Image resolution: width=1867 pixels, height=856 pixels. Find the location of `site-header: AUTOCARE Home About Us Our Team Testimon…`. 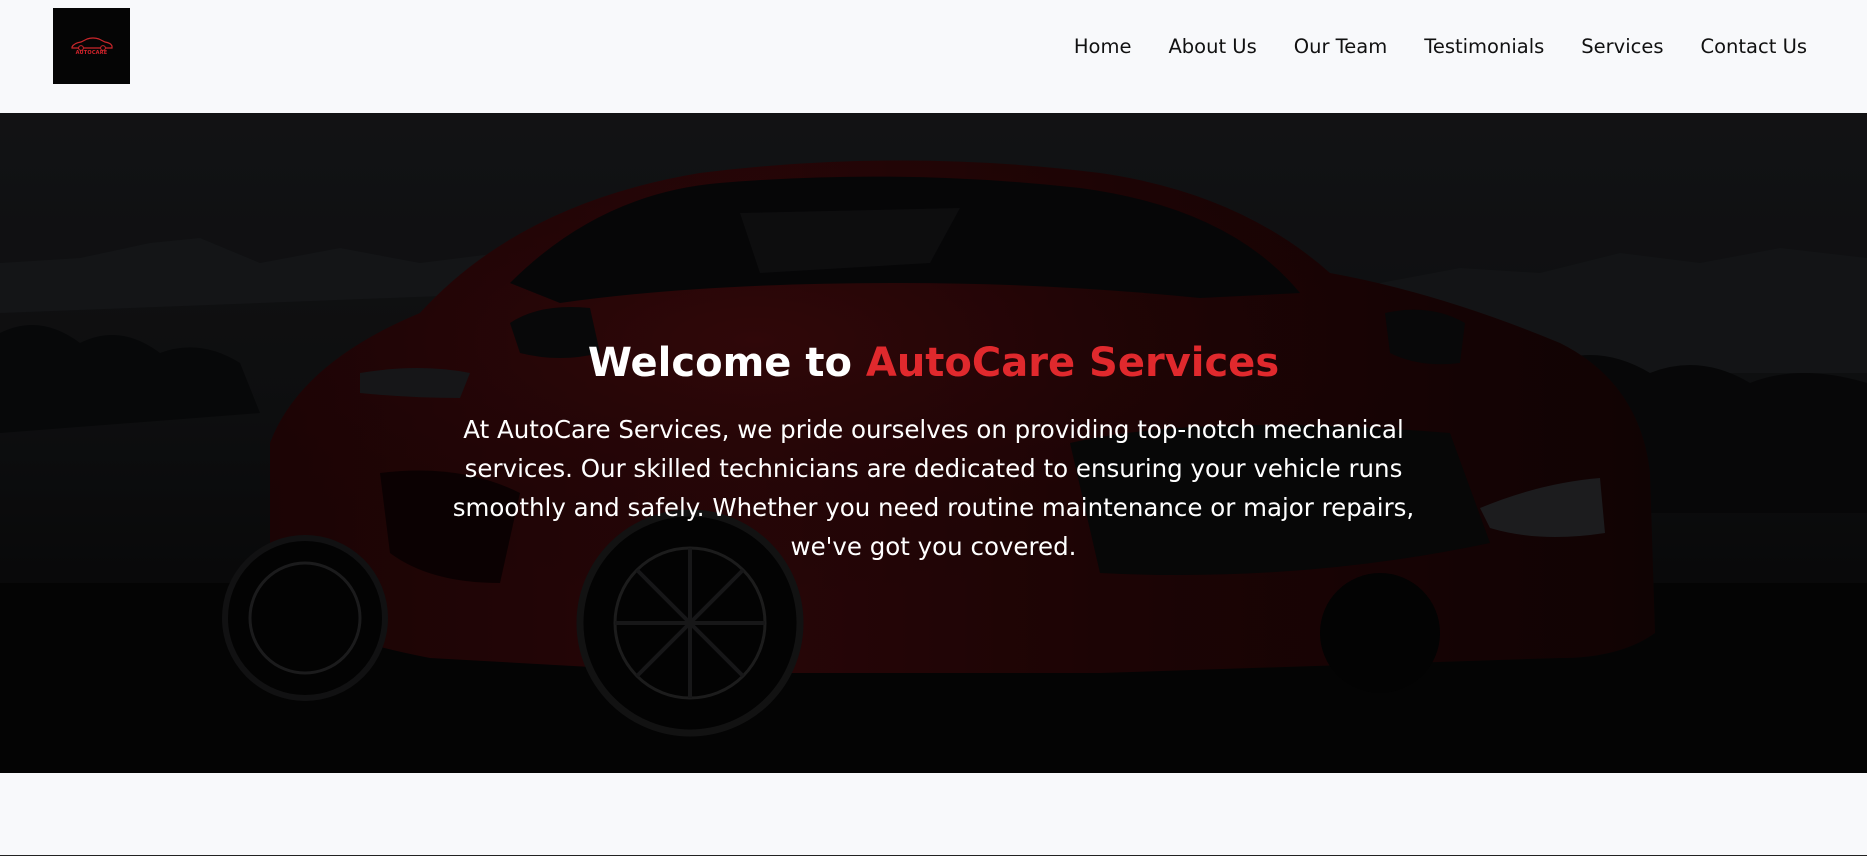

site-header: AUTOCARE Home About Us Our Team Testimon… is located at coordinates (933, 56).